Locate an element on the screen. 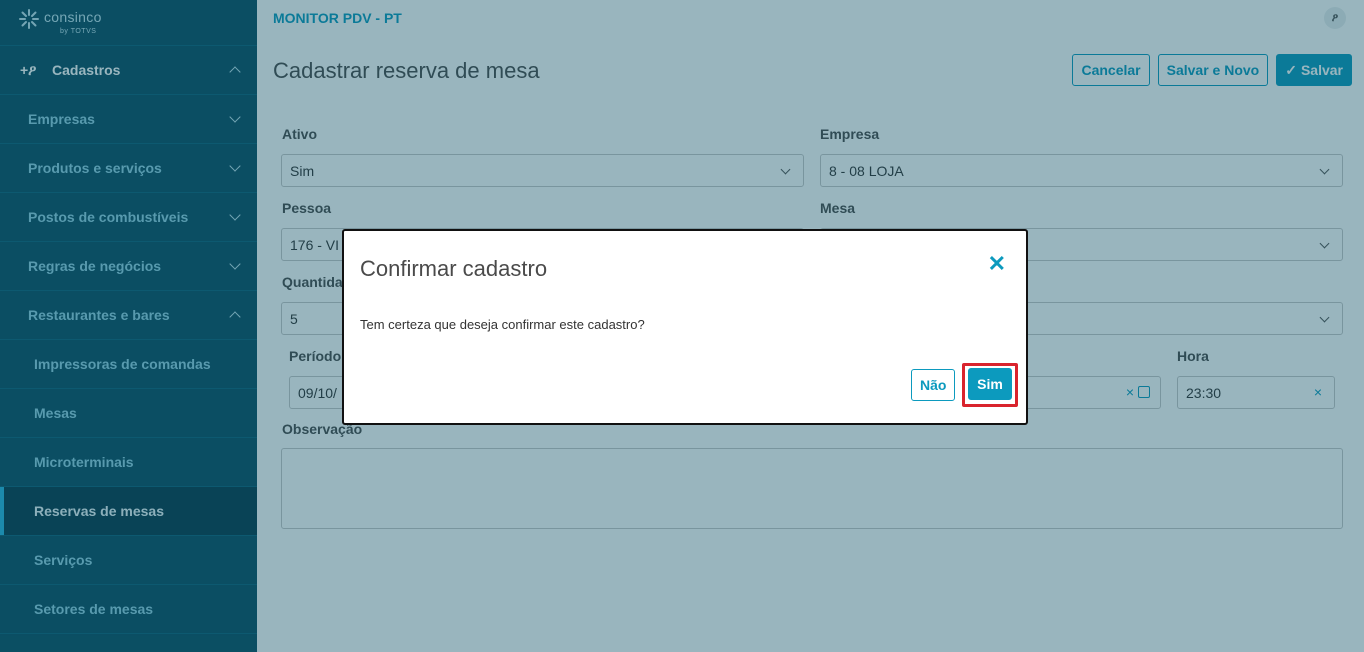  no-button: Não is located at coordinates (933, 385).